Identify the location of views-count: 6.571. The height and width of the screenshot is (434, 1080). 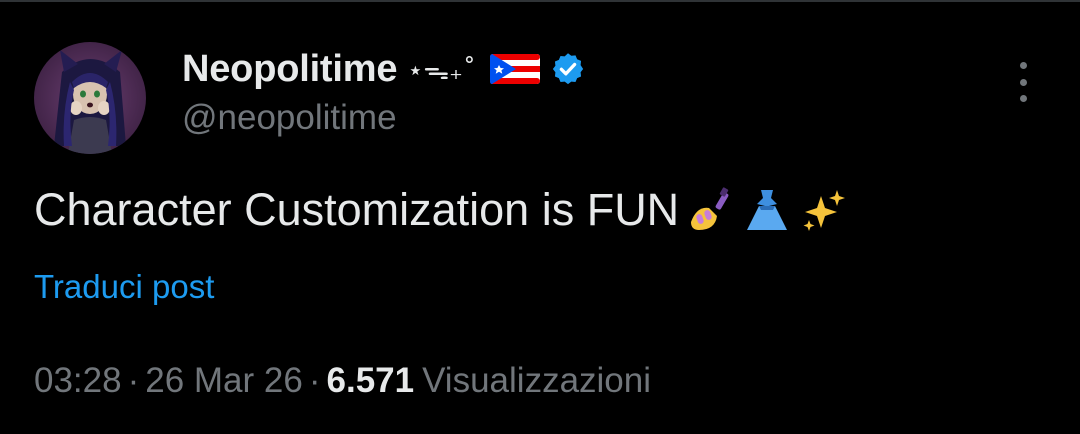
(371, 381).